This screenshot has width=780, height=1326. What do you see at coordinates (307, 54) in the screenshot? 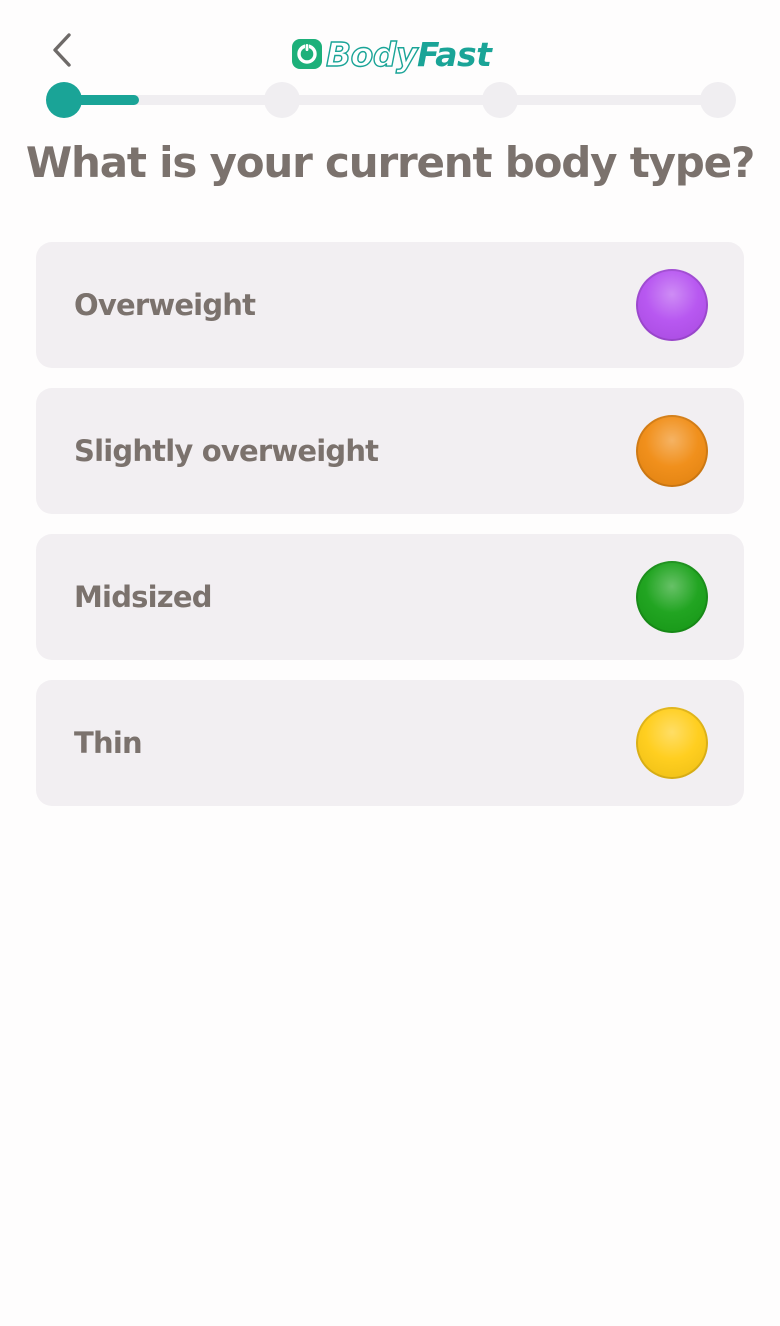
I see `power-ring-icon` at bounding box center [307, 54].